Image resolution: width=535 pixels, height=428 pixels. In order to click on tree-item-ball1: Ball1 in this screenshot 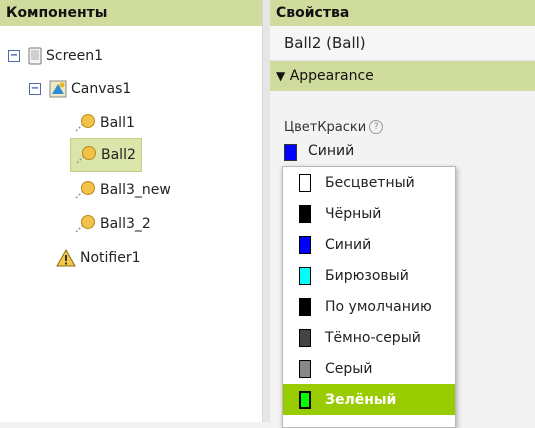, I will do `click(104, 123)`.